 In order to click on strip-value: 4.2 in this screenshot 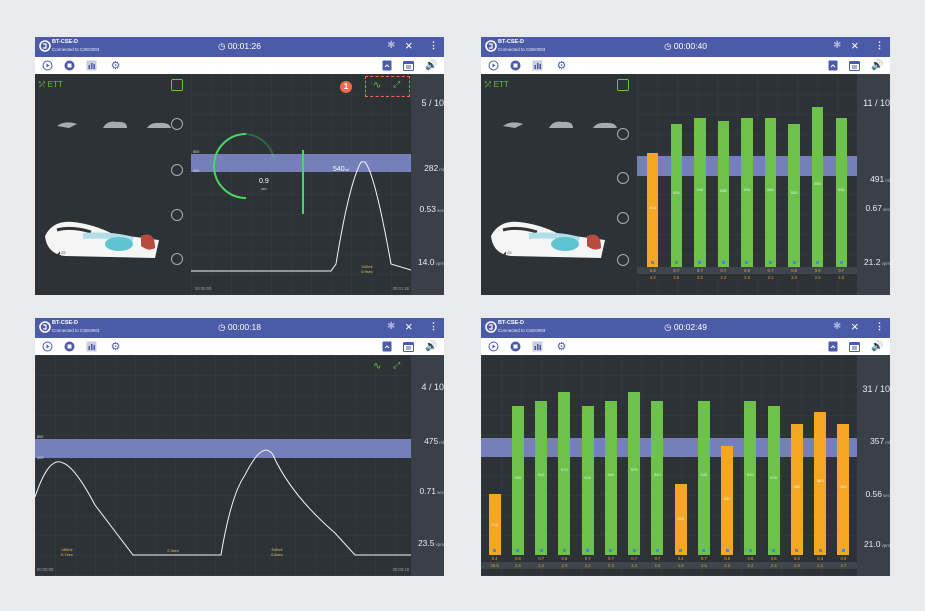, I will do `click(652, 277)`.